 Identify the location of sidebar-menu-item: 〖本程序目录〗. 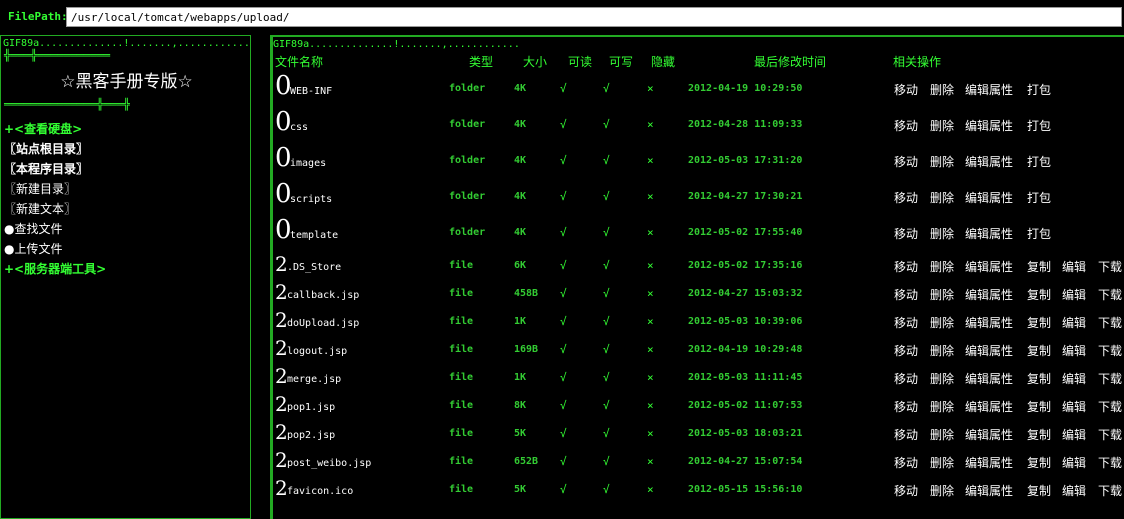
(46, 168).